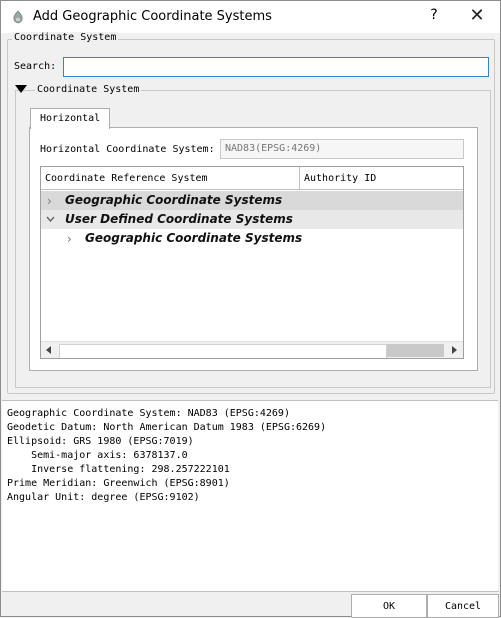  What do you see at coordinates (223, 351) in the screenshot?
I see `scrollbar-thumb` at bounding box center [223, 351].